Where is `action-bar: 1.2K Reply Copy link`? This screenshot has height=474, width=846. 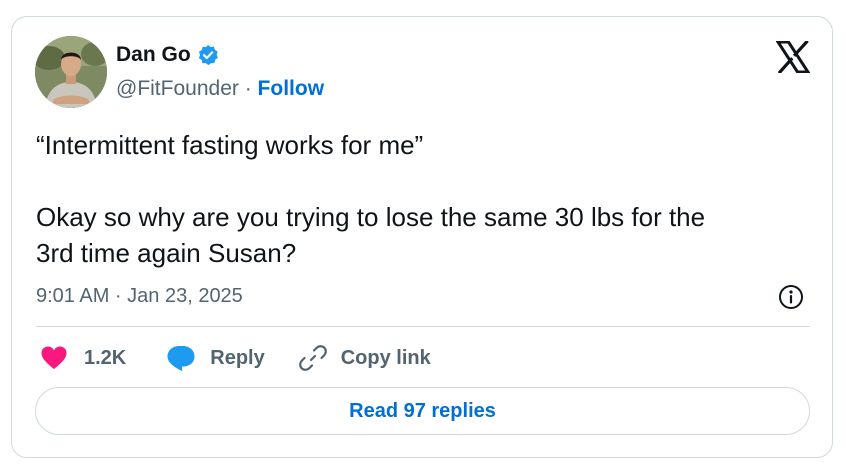 action-bar: 1.2K Reply Copy link is located at coordinates (235, 358).